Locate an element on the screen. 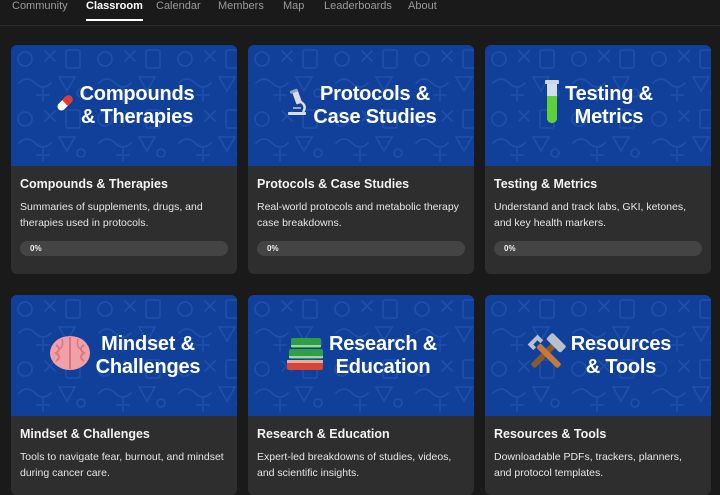 The height and width of the screenshot is (495, 720). course-banner: Resources & Tools is located at coordinates (598, 355).